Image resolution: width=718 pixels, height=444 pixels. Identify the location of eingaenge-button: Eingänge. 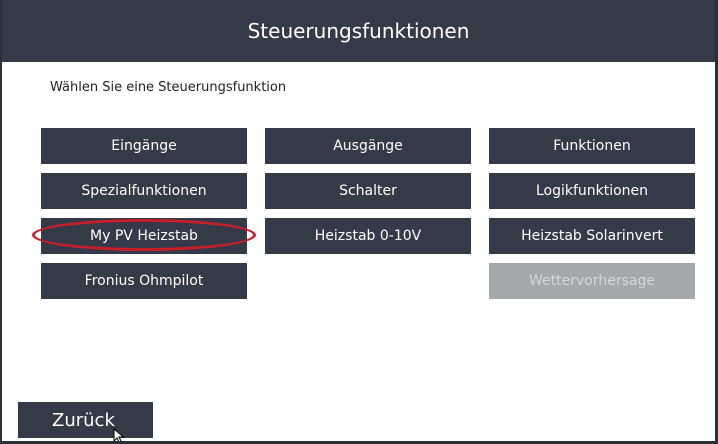
(144, 146).